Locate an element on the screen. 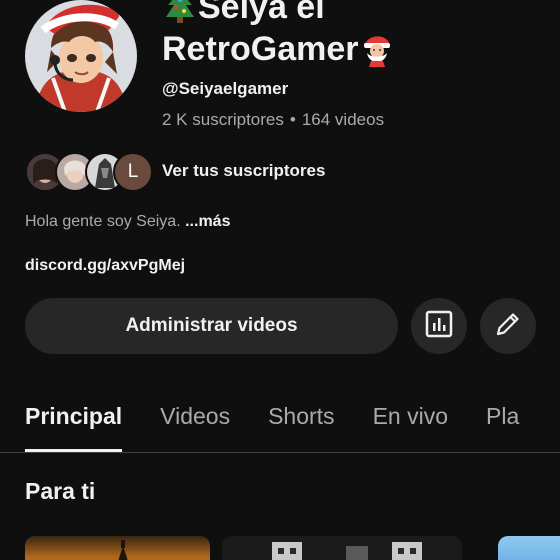  channel-title-line-2: RetroGamer is located at coordinates (357, 49).